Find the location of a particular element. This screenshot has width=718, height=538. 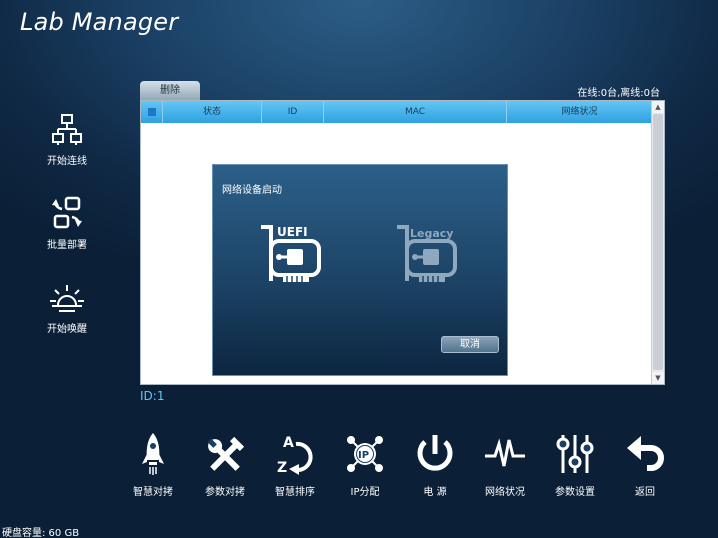

cancel-button: 取消 is located at coordinates (470, 344).